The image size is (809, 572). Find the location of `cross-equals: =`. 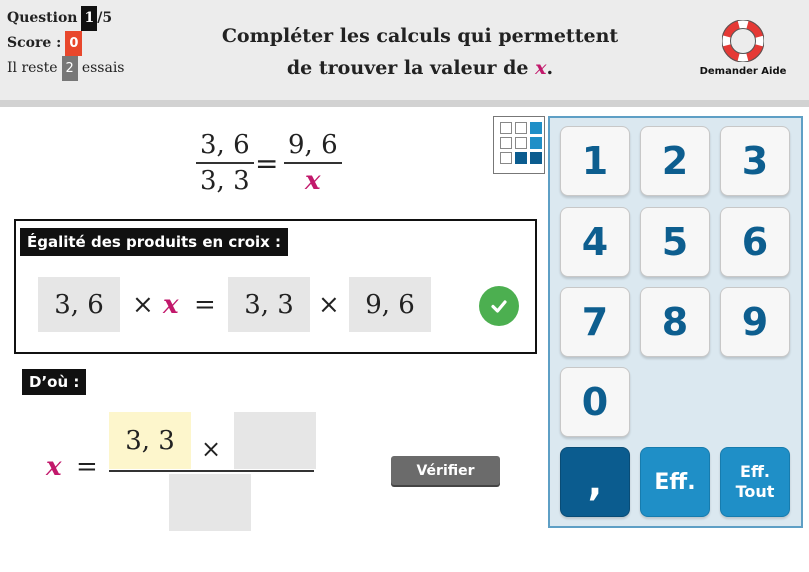

cross-equals: = is located at coordinates (205, 305).